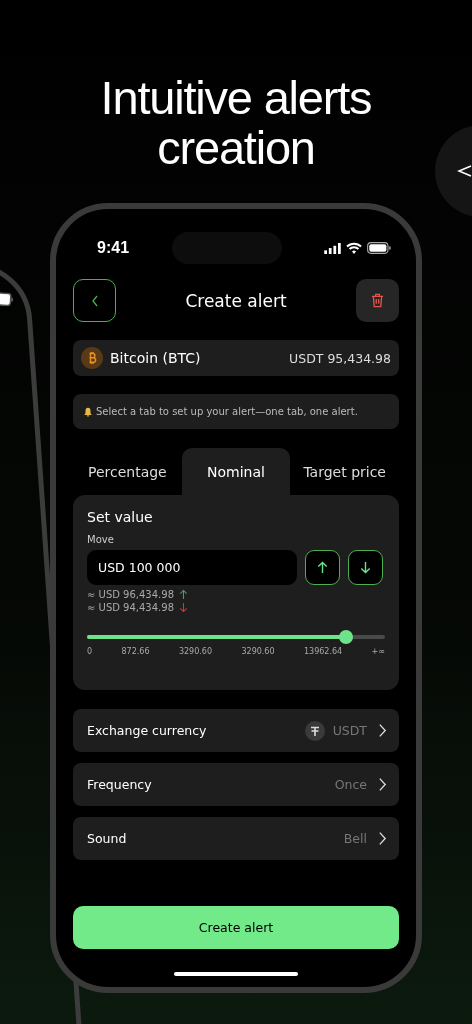 This screenshot has width=472, height=1024. What do you see at coordinates (236, 927) in the screenshot?
I see `create-alert-button: Create alert` at bounding box center [236, 927].